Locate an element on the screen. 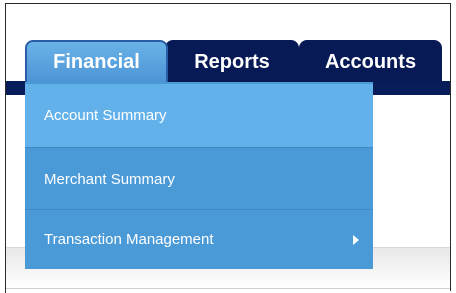 This screenshot has height=293, width=456. menu-item-label: Account Summary is located at coordinates (105, 115).